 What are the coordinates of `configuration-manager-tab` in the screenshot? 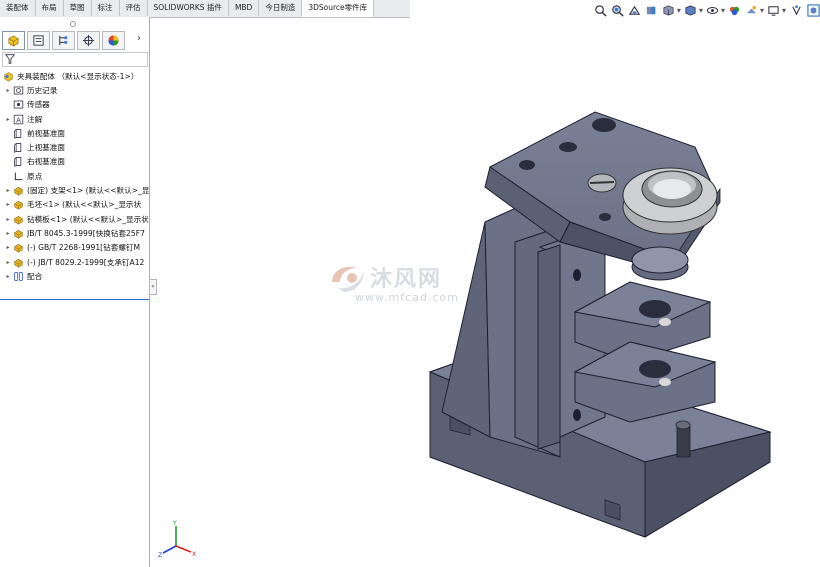 It's located at (63, 40).